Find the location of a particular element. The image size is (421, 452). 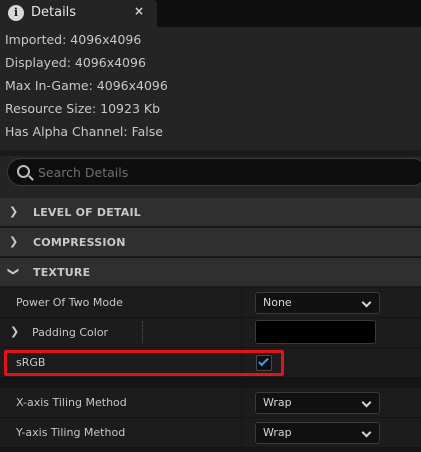

info-has-alpha: Has Alpha Channel: False is located at coordinates (84, 131).